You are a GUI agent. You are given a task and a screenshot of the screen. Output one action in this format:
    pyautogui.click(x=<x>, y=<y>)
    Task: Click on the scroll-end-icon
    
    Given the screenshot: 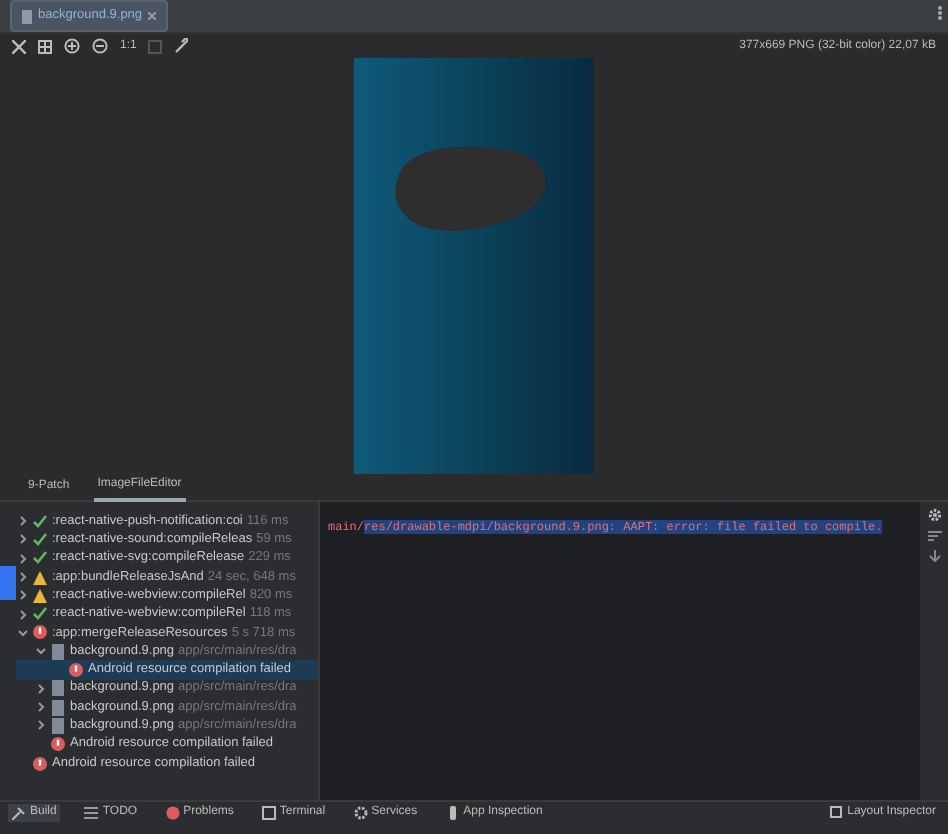 What is the action you would take?
    pyautogui.click(x=934, y=556)
    